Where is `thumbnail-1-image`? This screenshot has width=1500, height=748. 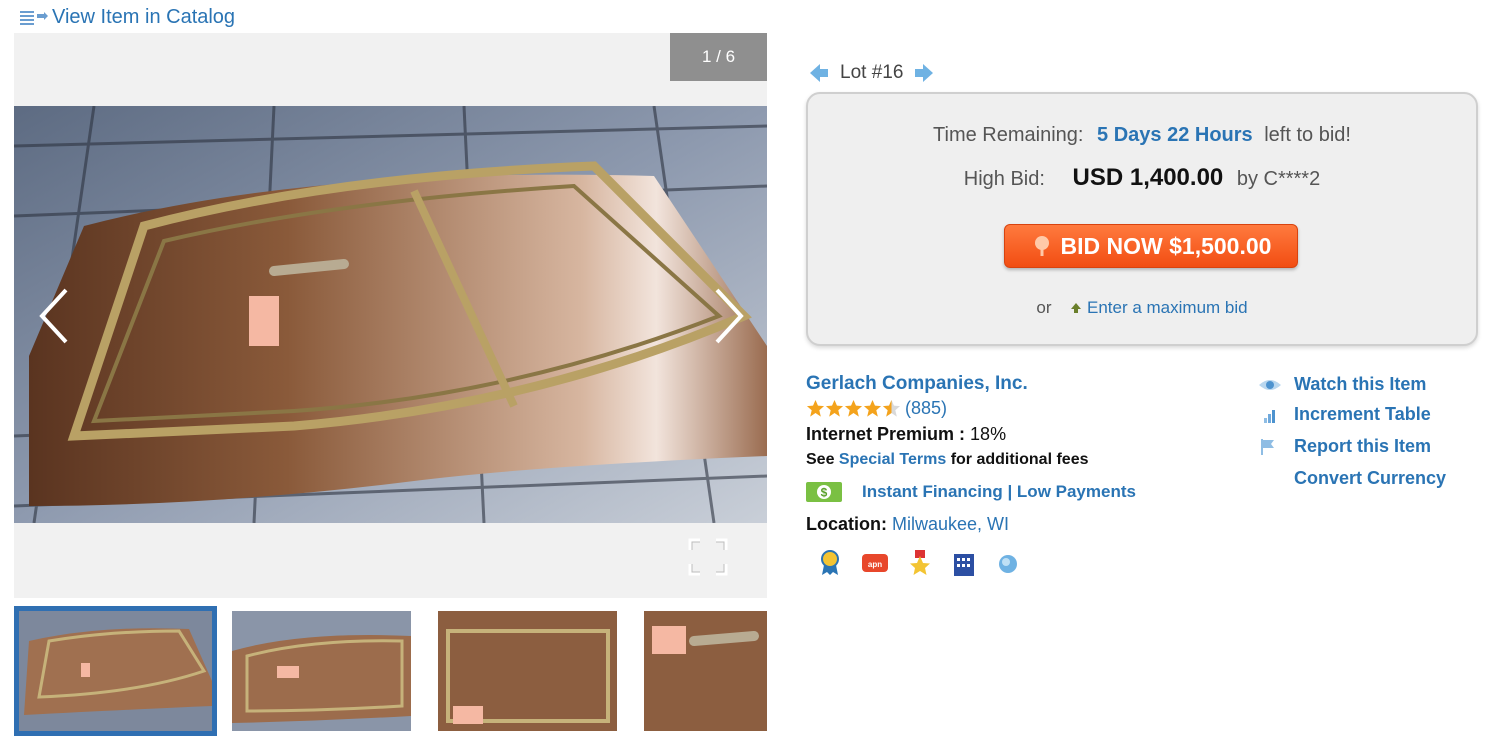 thumbnail-1-image is located at coordinates (115, 671).